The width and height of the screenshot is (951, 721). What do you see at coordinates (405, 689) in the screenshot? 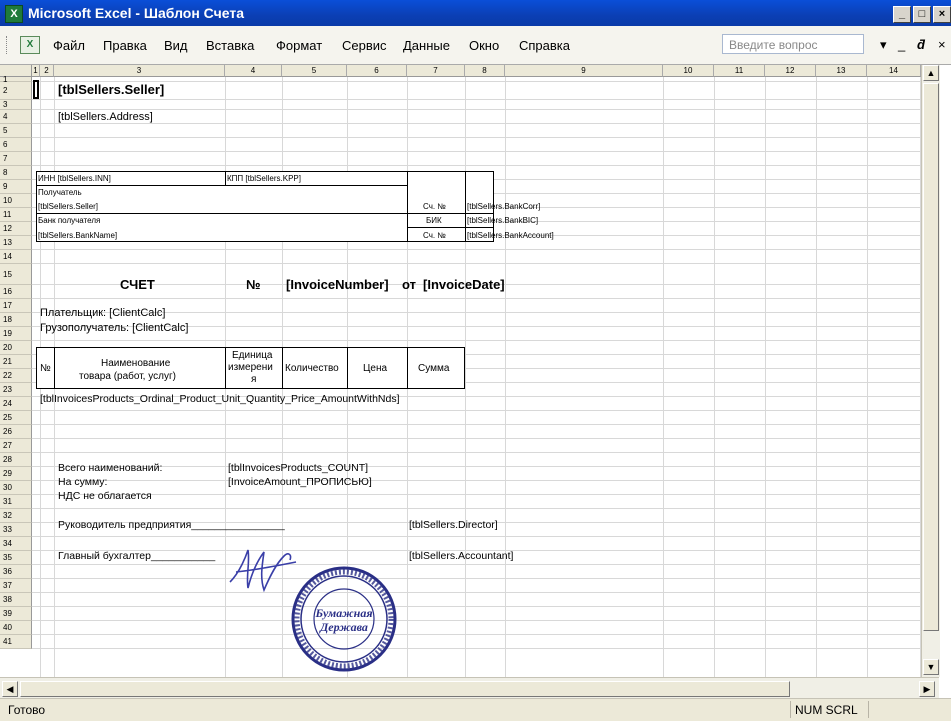
I see `horizontal-scroll-thumb` at bounding box center [405, 689].